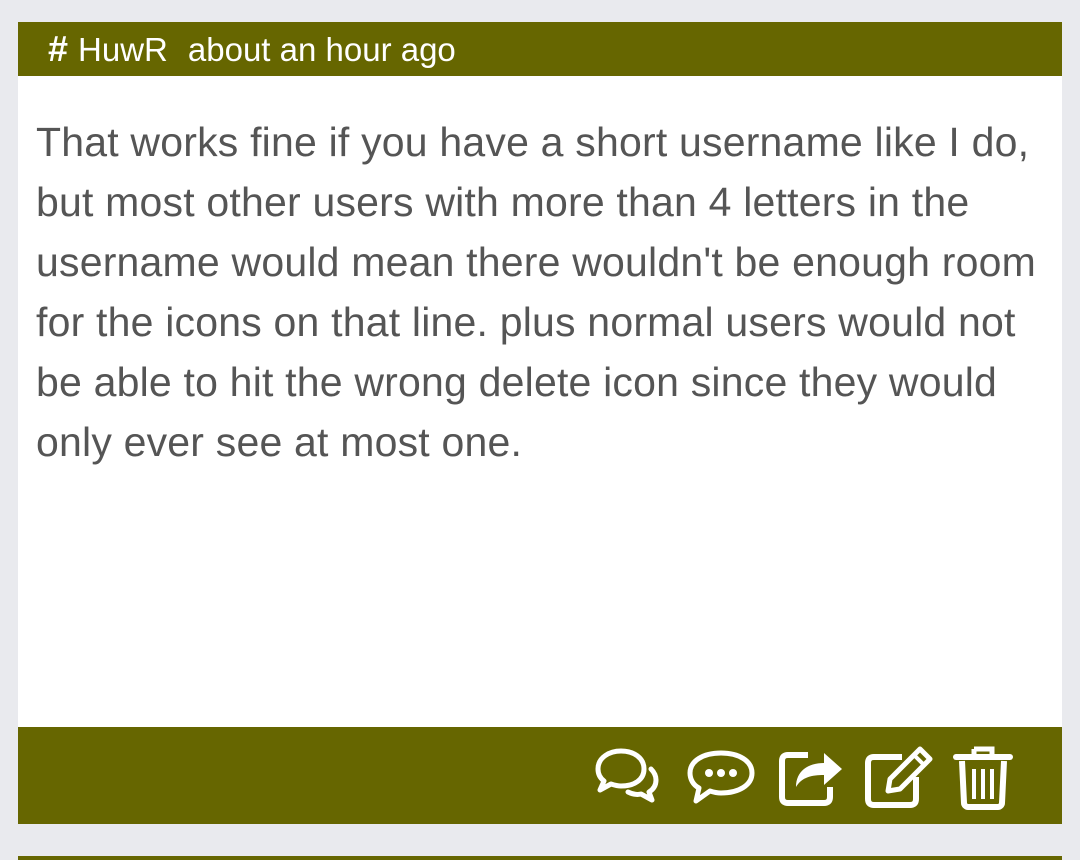  I want to click on delete-button, so click(983, 776).